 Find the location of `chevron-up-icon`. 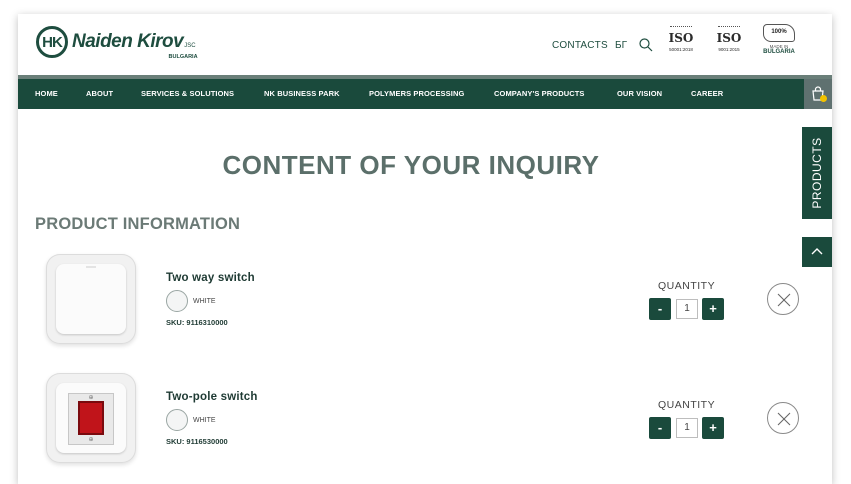

chevron-up-icon is located at coordinates (817, 251).